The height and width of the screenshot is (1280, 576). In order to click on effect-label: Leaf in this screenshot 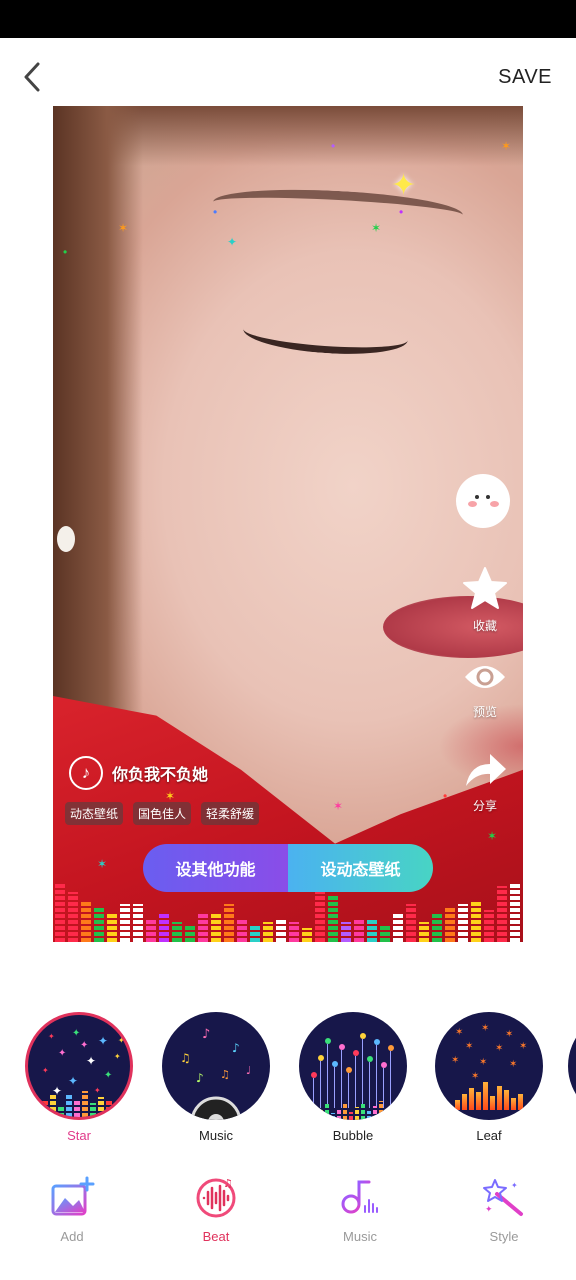, I will do `click(489, 1135)`.